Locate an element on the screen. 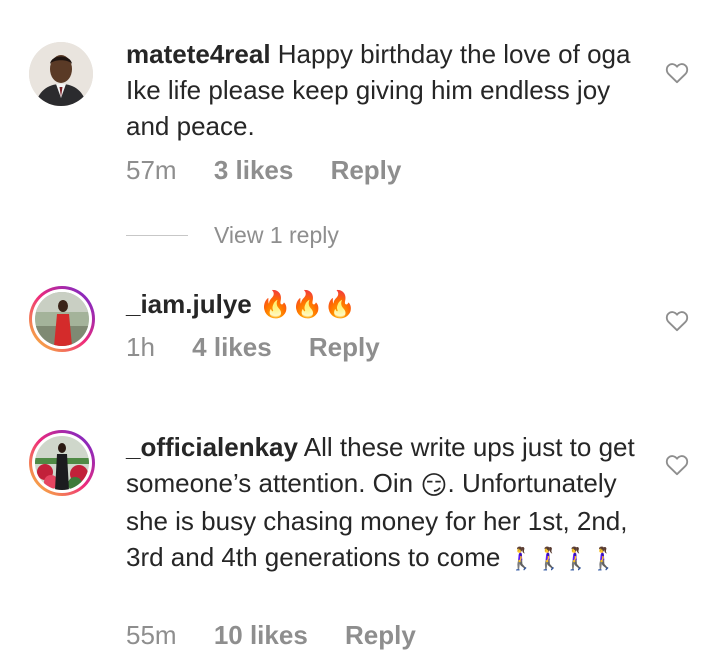 The height and width of the screenshot is (665, 720). comment-time: 1h is located at coordinates (140, 347).